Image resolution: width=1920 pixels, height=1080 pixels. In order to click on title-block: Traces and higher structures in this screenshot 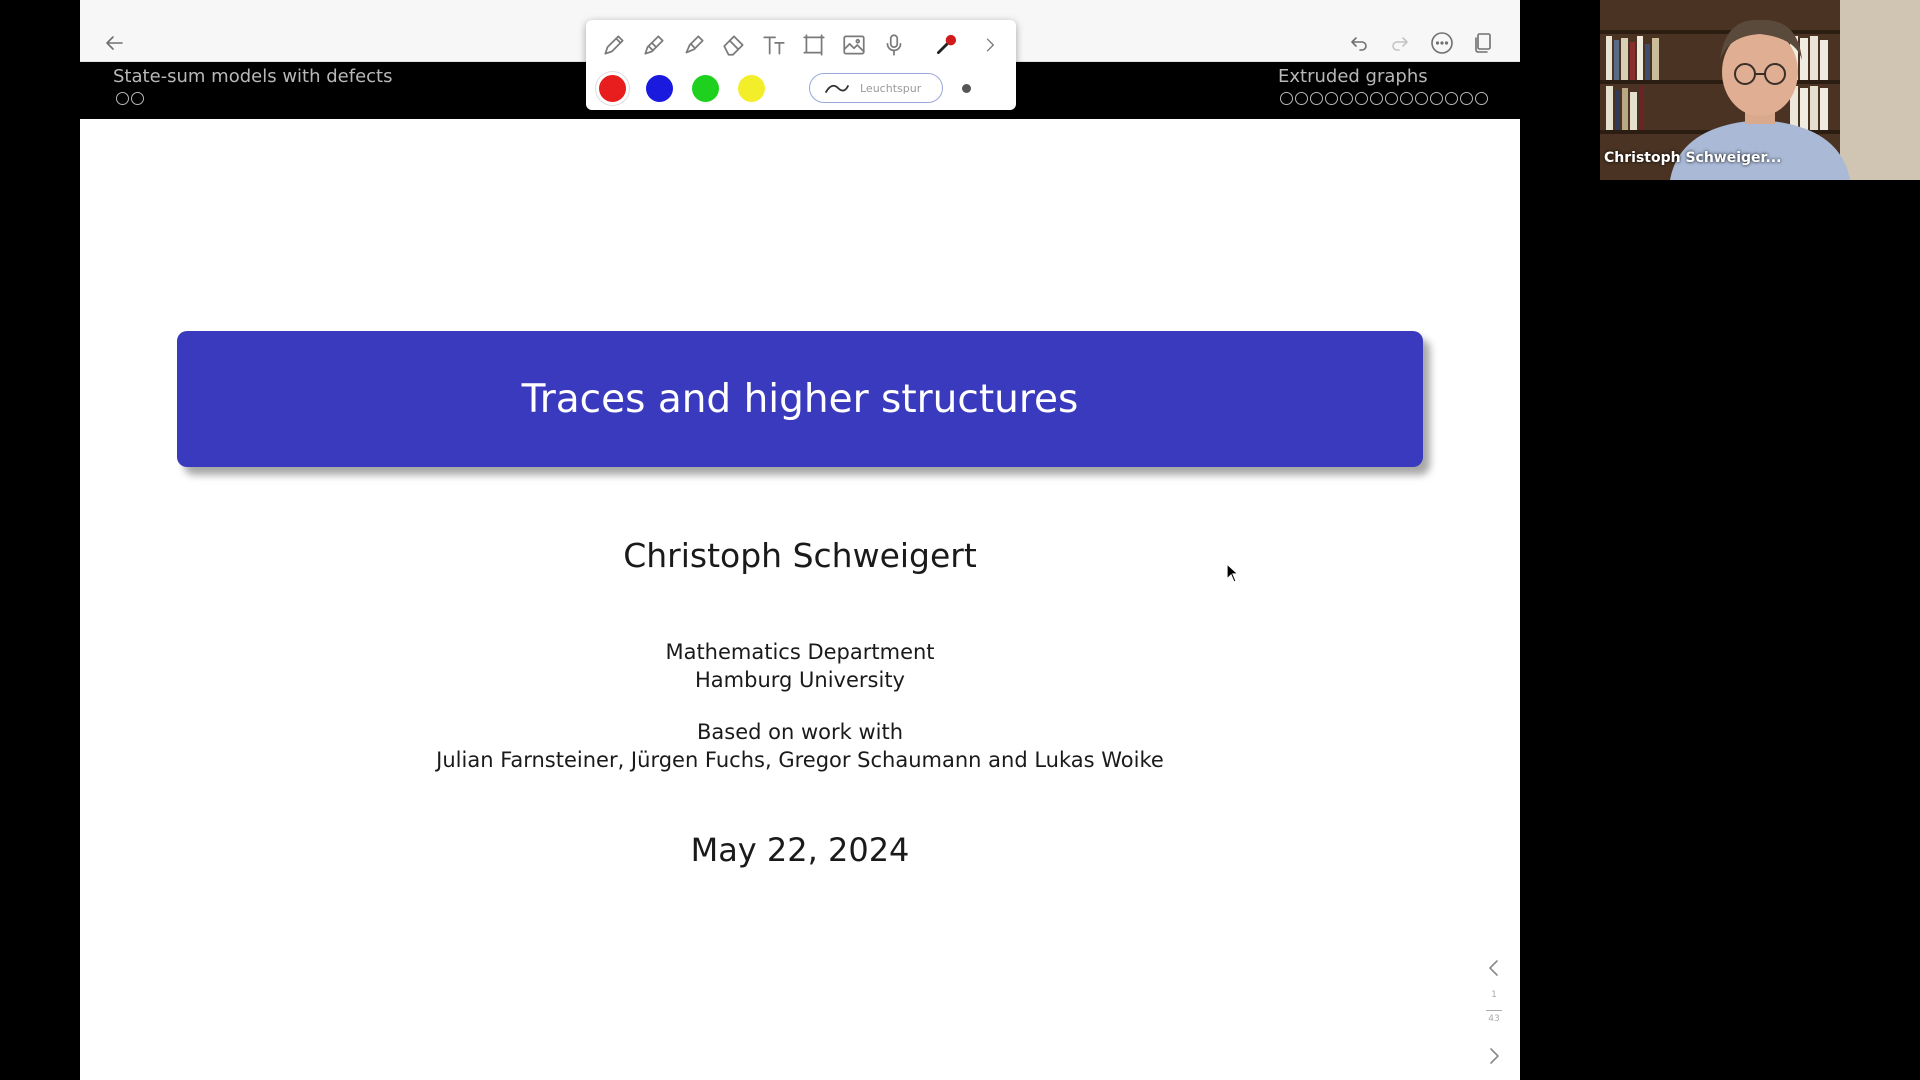, I will do `click(800, 399)`.